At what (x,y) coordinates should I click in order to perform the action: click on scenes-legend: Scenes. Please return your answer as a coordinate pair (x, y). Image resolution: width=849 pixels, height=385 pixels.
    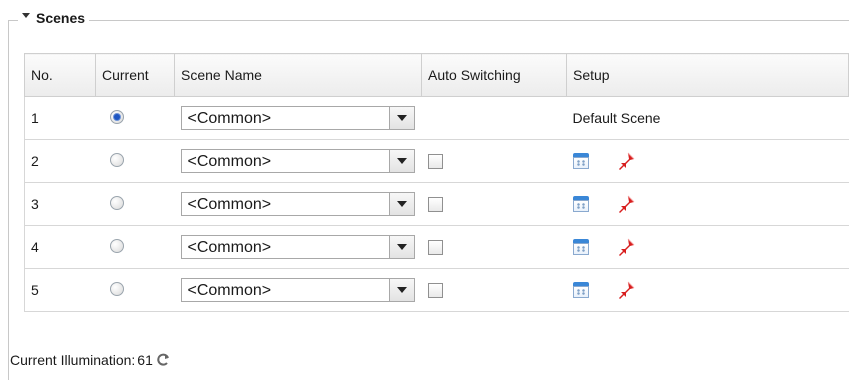
    Looking at the image, I should click on (54, 18).